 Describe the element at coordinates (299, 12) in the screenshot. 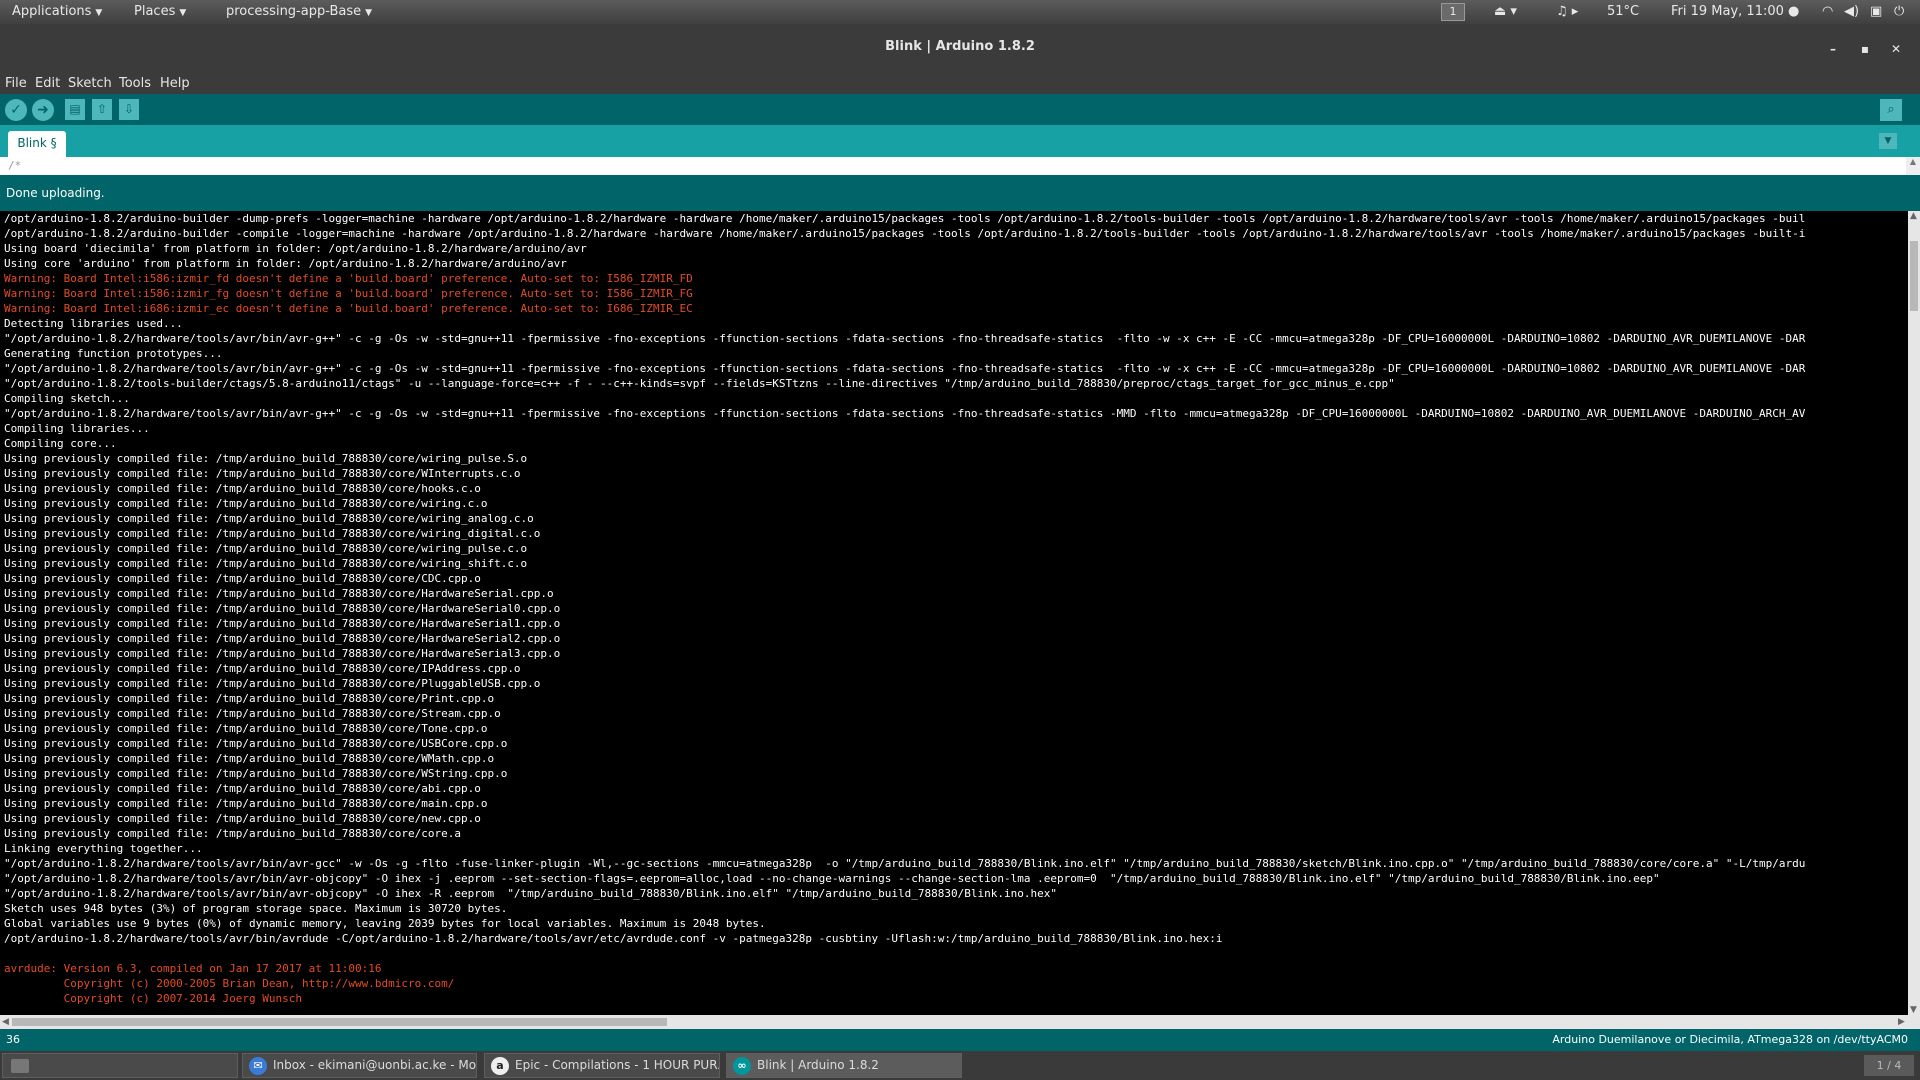

I see `active-app-menu: processing-app-Base ▼` at that location.